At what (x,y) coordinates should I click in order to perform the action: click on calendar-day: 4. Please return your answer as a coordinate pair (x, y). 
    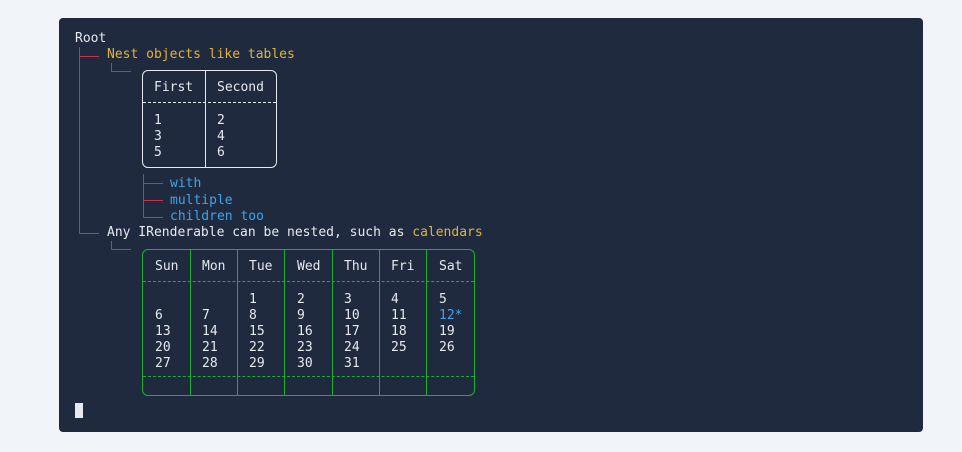
    Looking at the image, I should click on (395, 299).